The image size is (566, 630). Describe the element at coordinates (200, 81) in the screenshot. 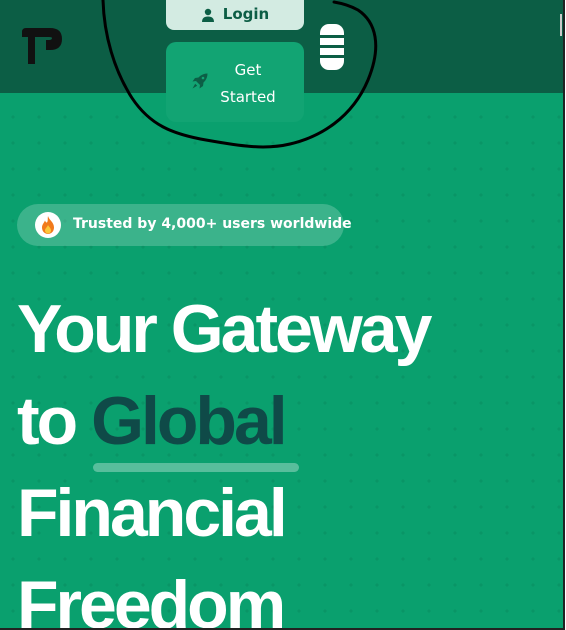

I see `rocket-icon` at that location.